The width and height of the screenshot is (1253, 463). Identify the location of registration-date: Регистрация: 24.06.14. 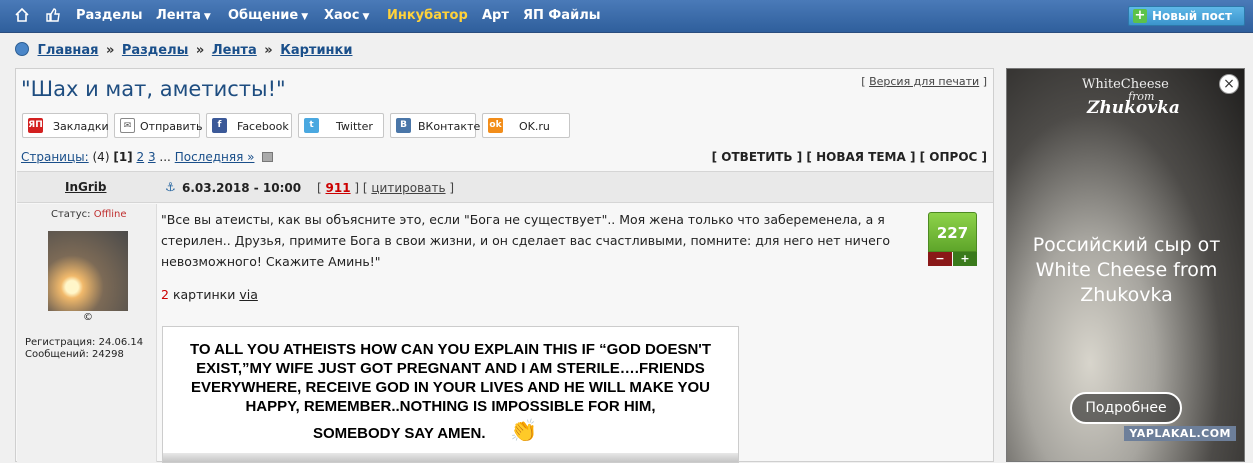
(84, 342).